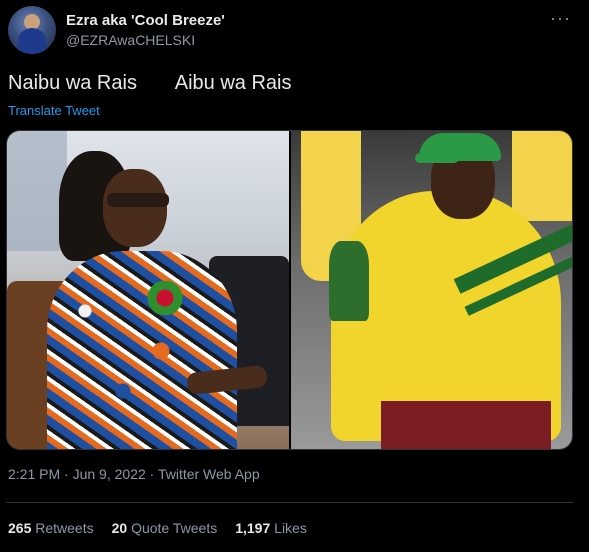  What do you see at coordinates (32, 30) in the screenshot?
I see `avatar` at bounding box center [32, 30].